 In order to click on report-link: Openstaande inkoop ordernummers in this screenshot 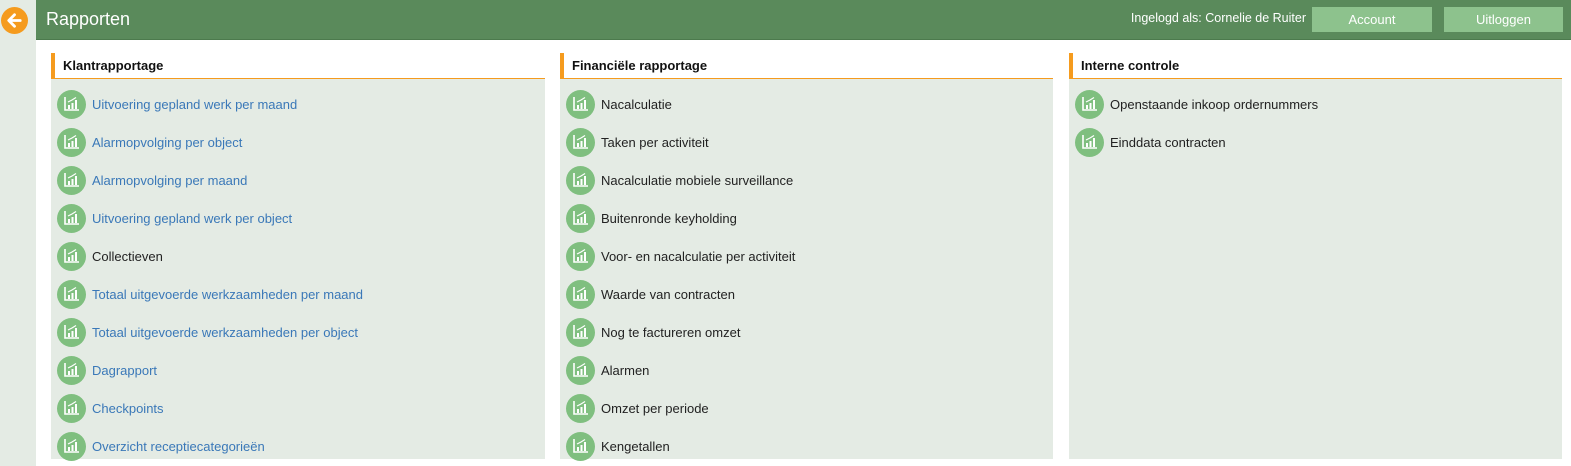, I will do `click(1315, 104)`.